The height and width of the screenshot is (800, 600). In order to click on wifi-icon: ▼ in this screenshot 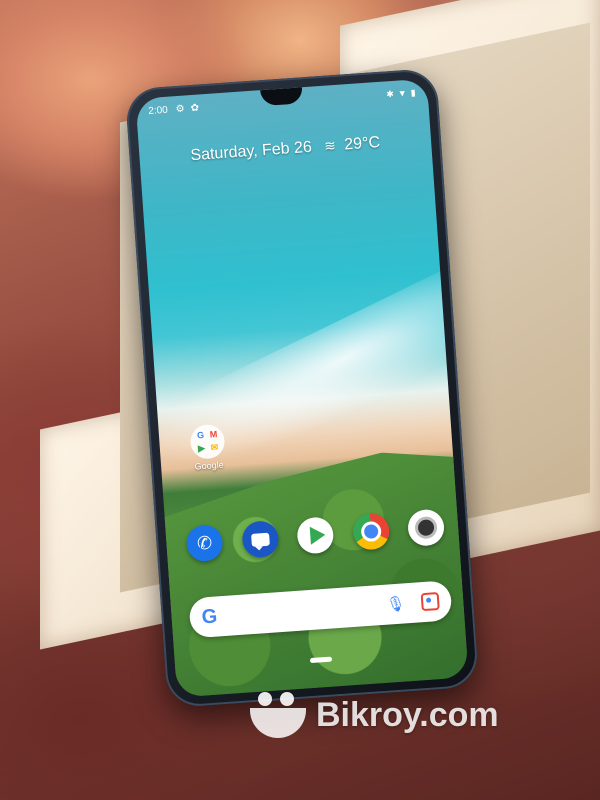, I will do `click(402, 93)`.